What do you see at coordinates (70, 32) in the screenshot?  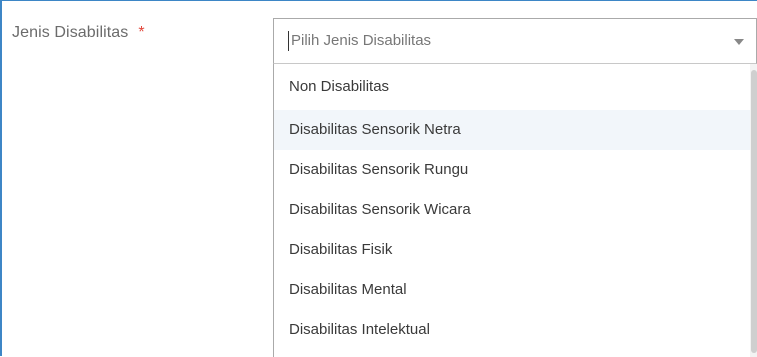 I see `field-label-text: Jenis Disabilitas` at bounding box center [70, 32].